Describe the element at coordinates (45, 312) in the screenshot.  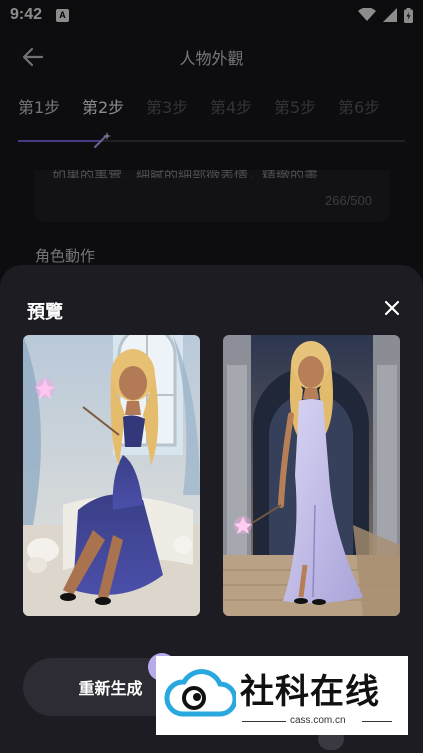
I see `sheet-title: 預覽` at that location.